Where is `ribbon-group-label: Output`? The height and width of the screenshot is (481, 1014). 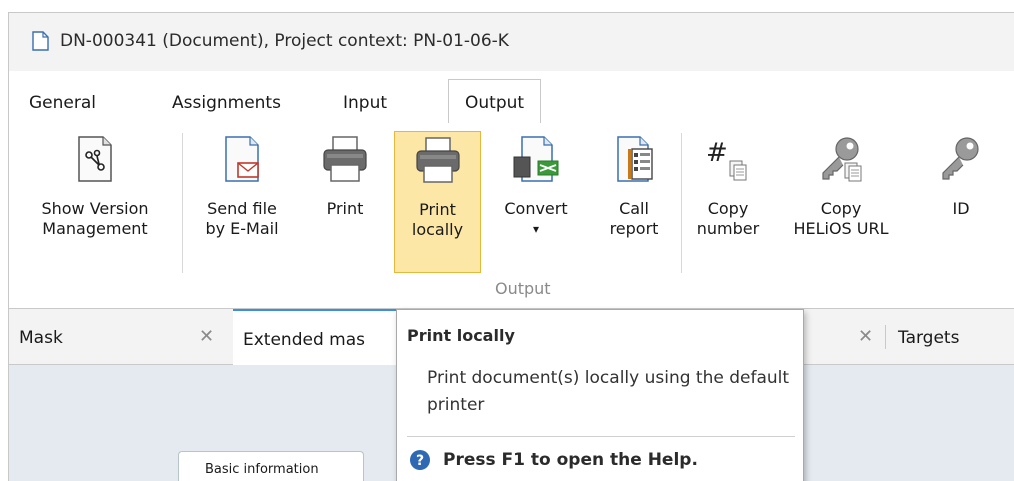
ribbon-group-label: Output is located at coordinates (523, 288).